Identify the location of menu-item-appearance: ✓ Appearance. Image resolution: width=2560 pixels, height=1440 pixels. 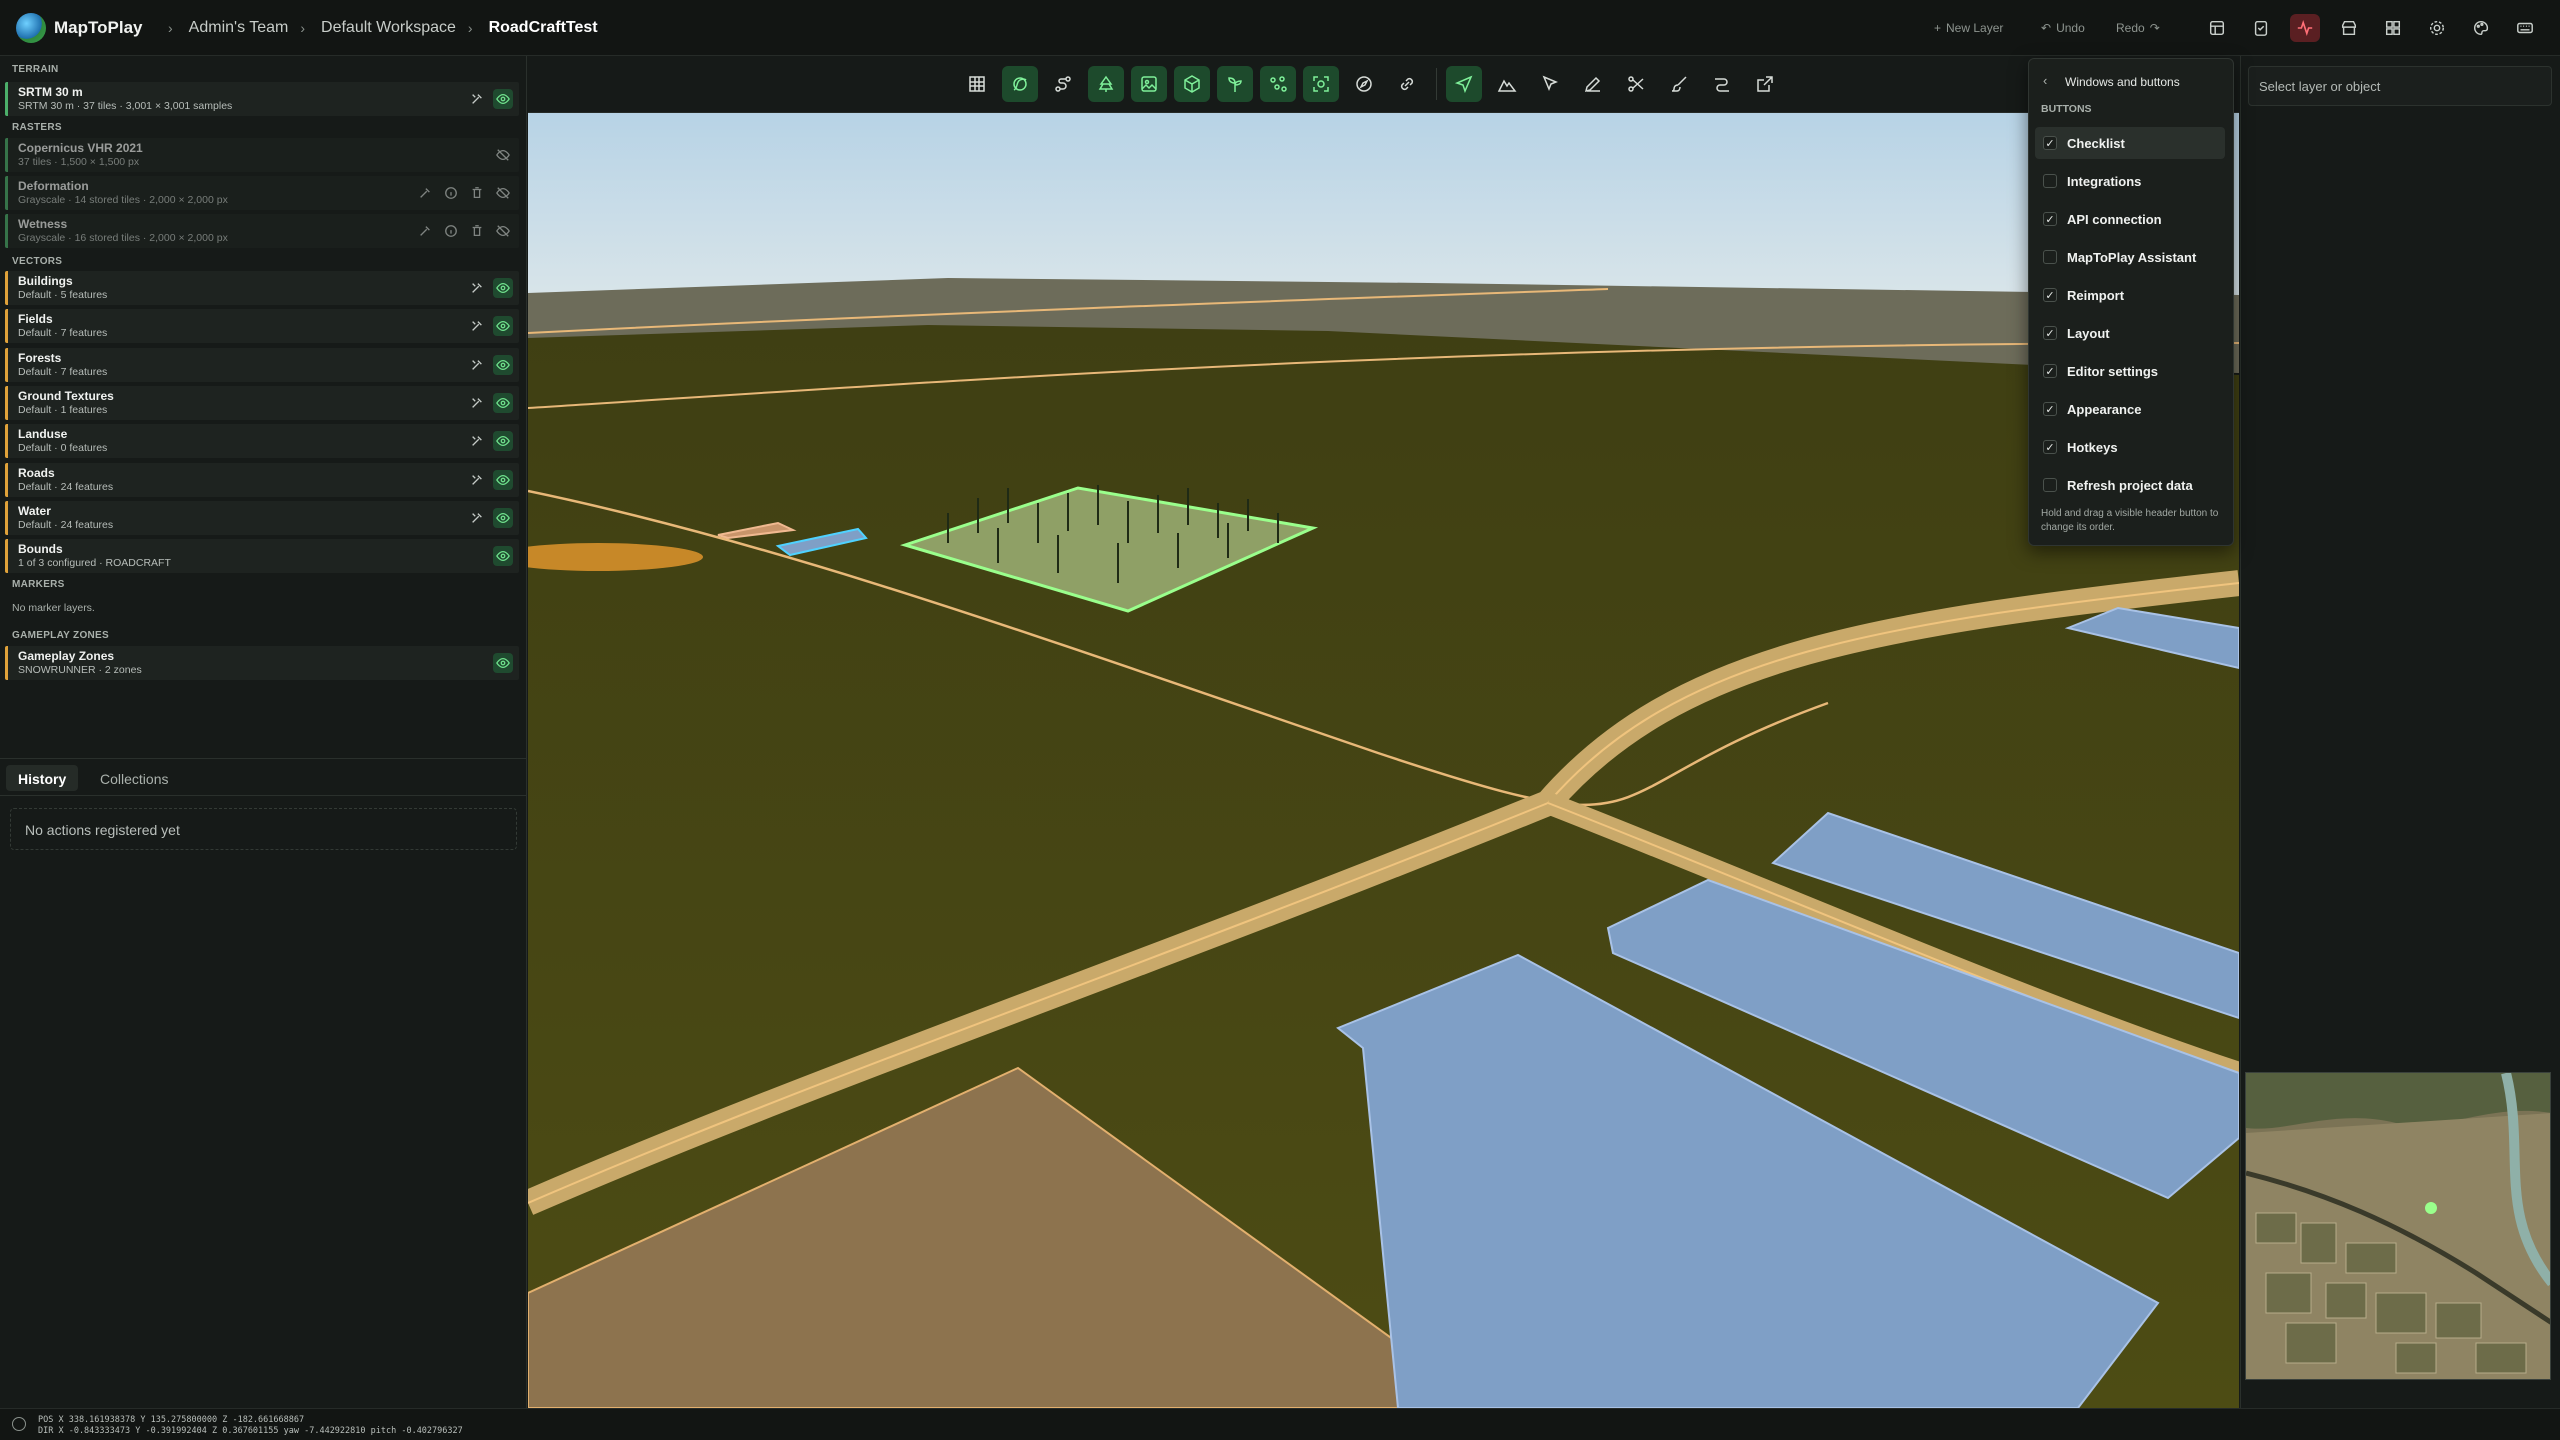
(2130, 409).